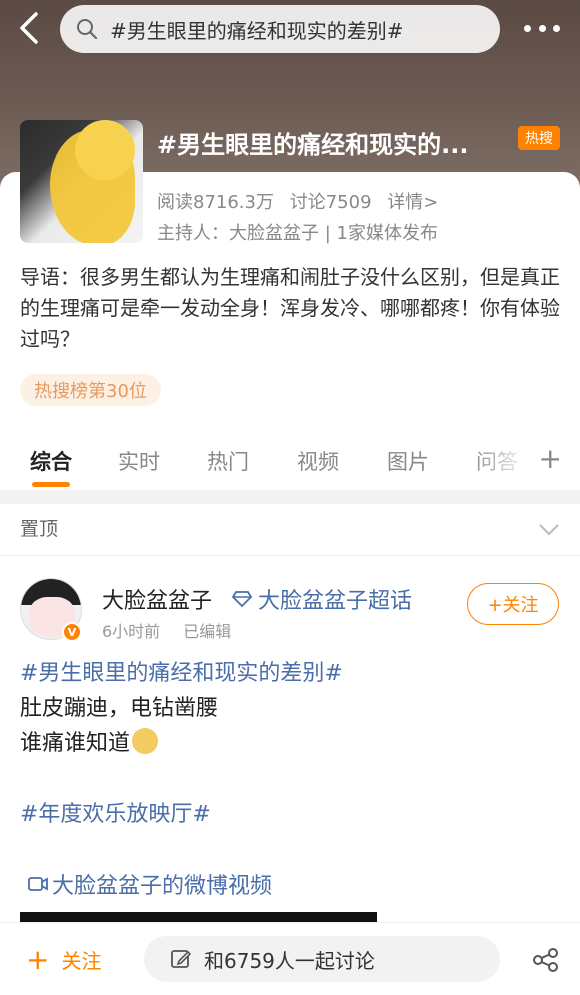  What do you see at coordinates (157, 599) in the screenshot?
I see `post-author: 大脸盆盆子` at bounding box center [157, 599].